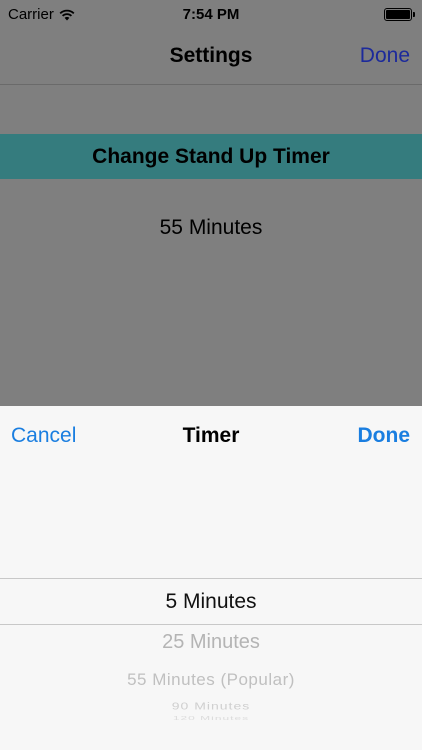 The height and width of the screenshot is (750, 422). I want to click on page-title: Settings, so click(211, 55).